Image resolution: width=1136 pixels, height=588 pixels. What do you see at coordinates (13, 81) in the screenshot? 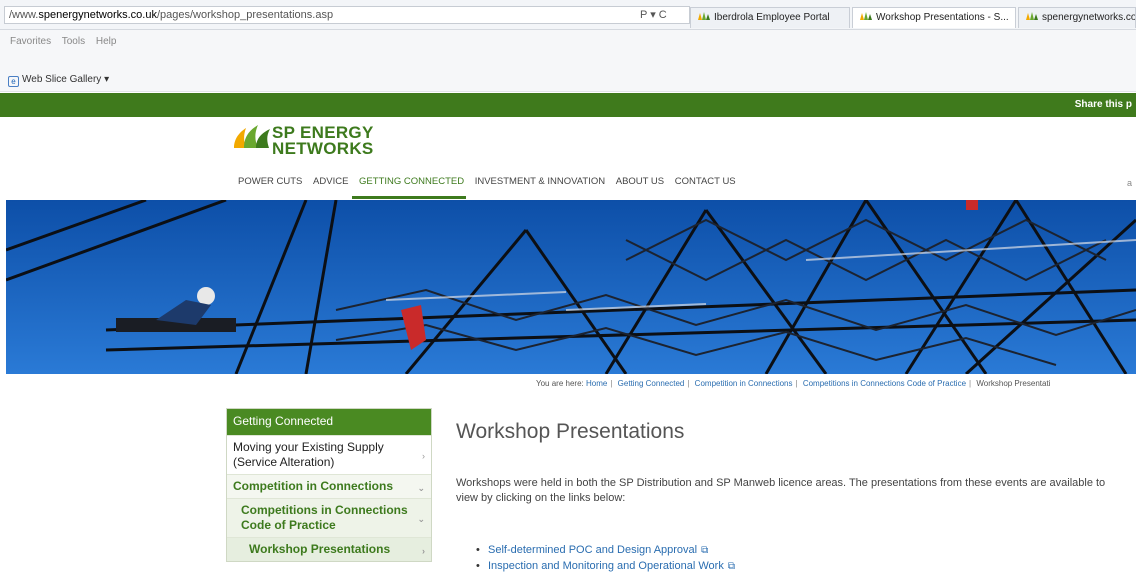
I see `ie-icon: e` at bounding box center [13, 81].